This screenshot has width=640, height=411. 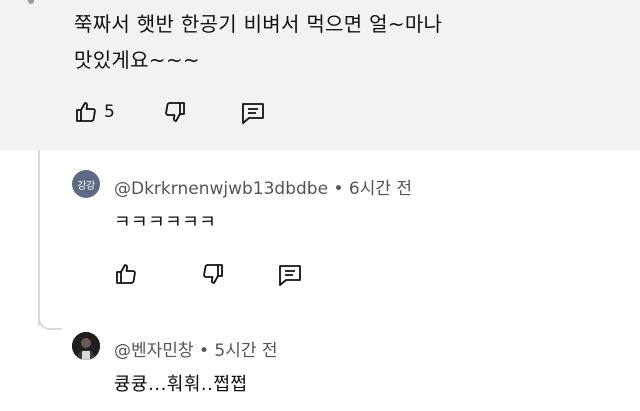 I want to click on reply-text: ㅋㅋㅋㅋㅋㅋ, so click(x=165, y=222).